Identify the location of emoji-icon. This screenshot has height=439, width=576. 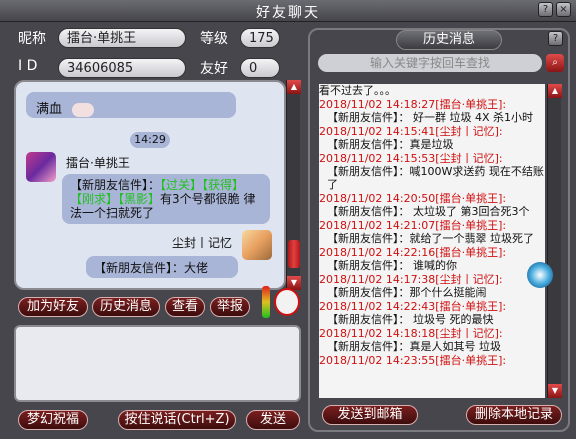
(83, 109).